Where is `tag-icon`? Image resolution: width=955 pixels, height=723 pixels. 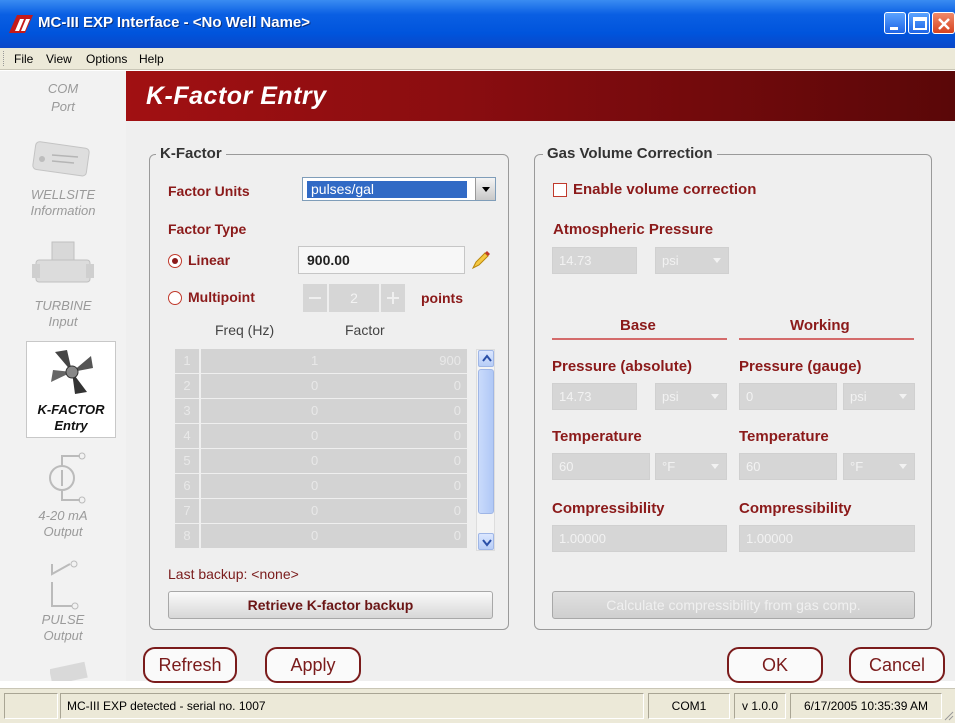 tag-icon is located at coordinates (61, 159).